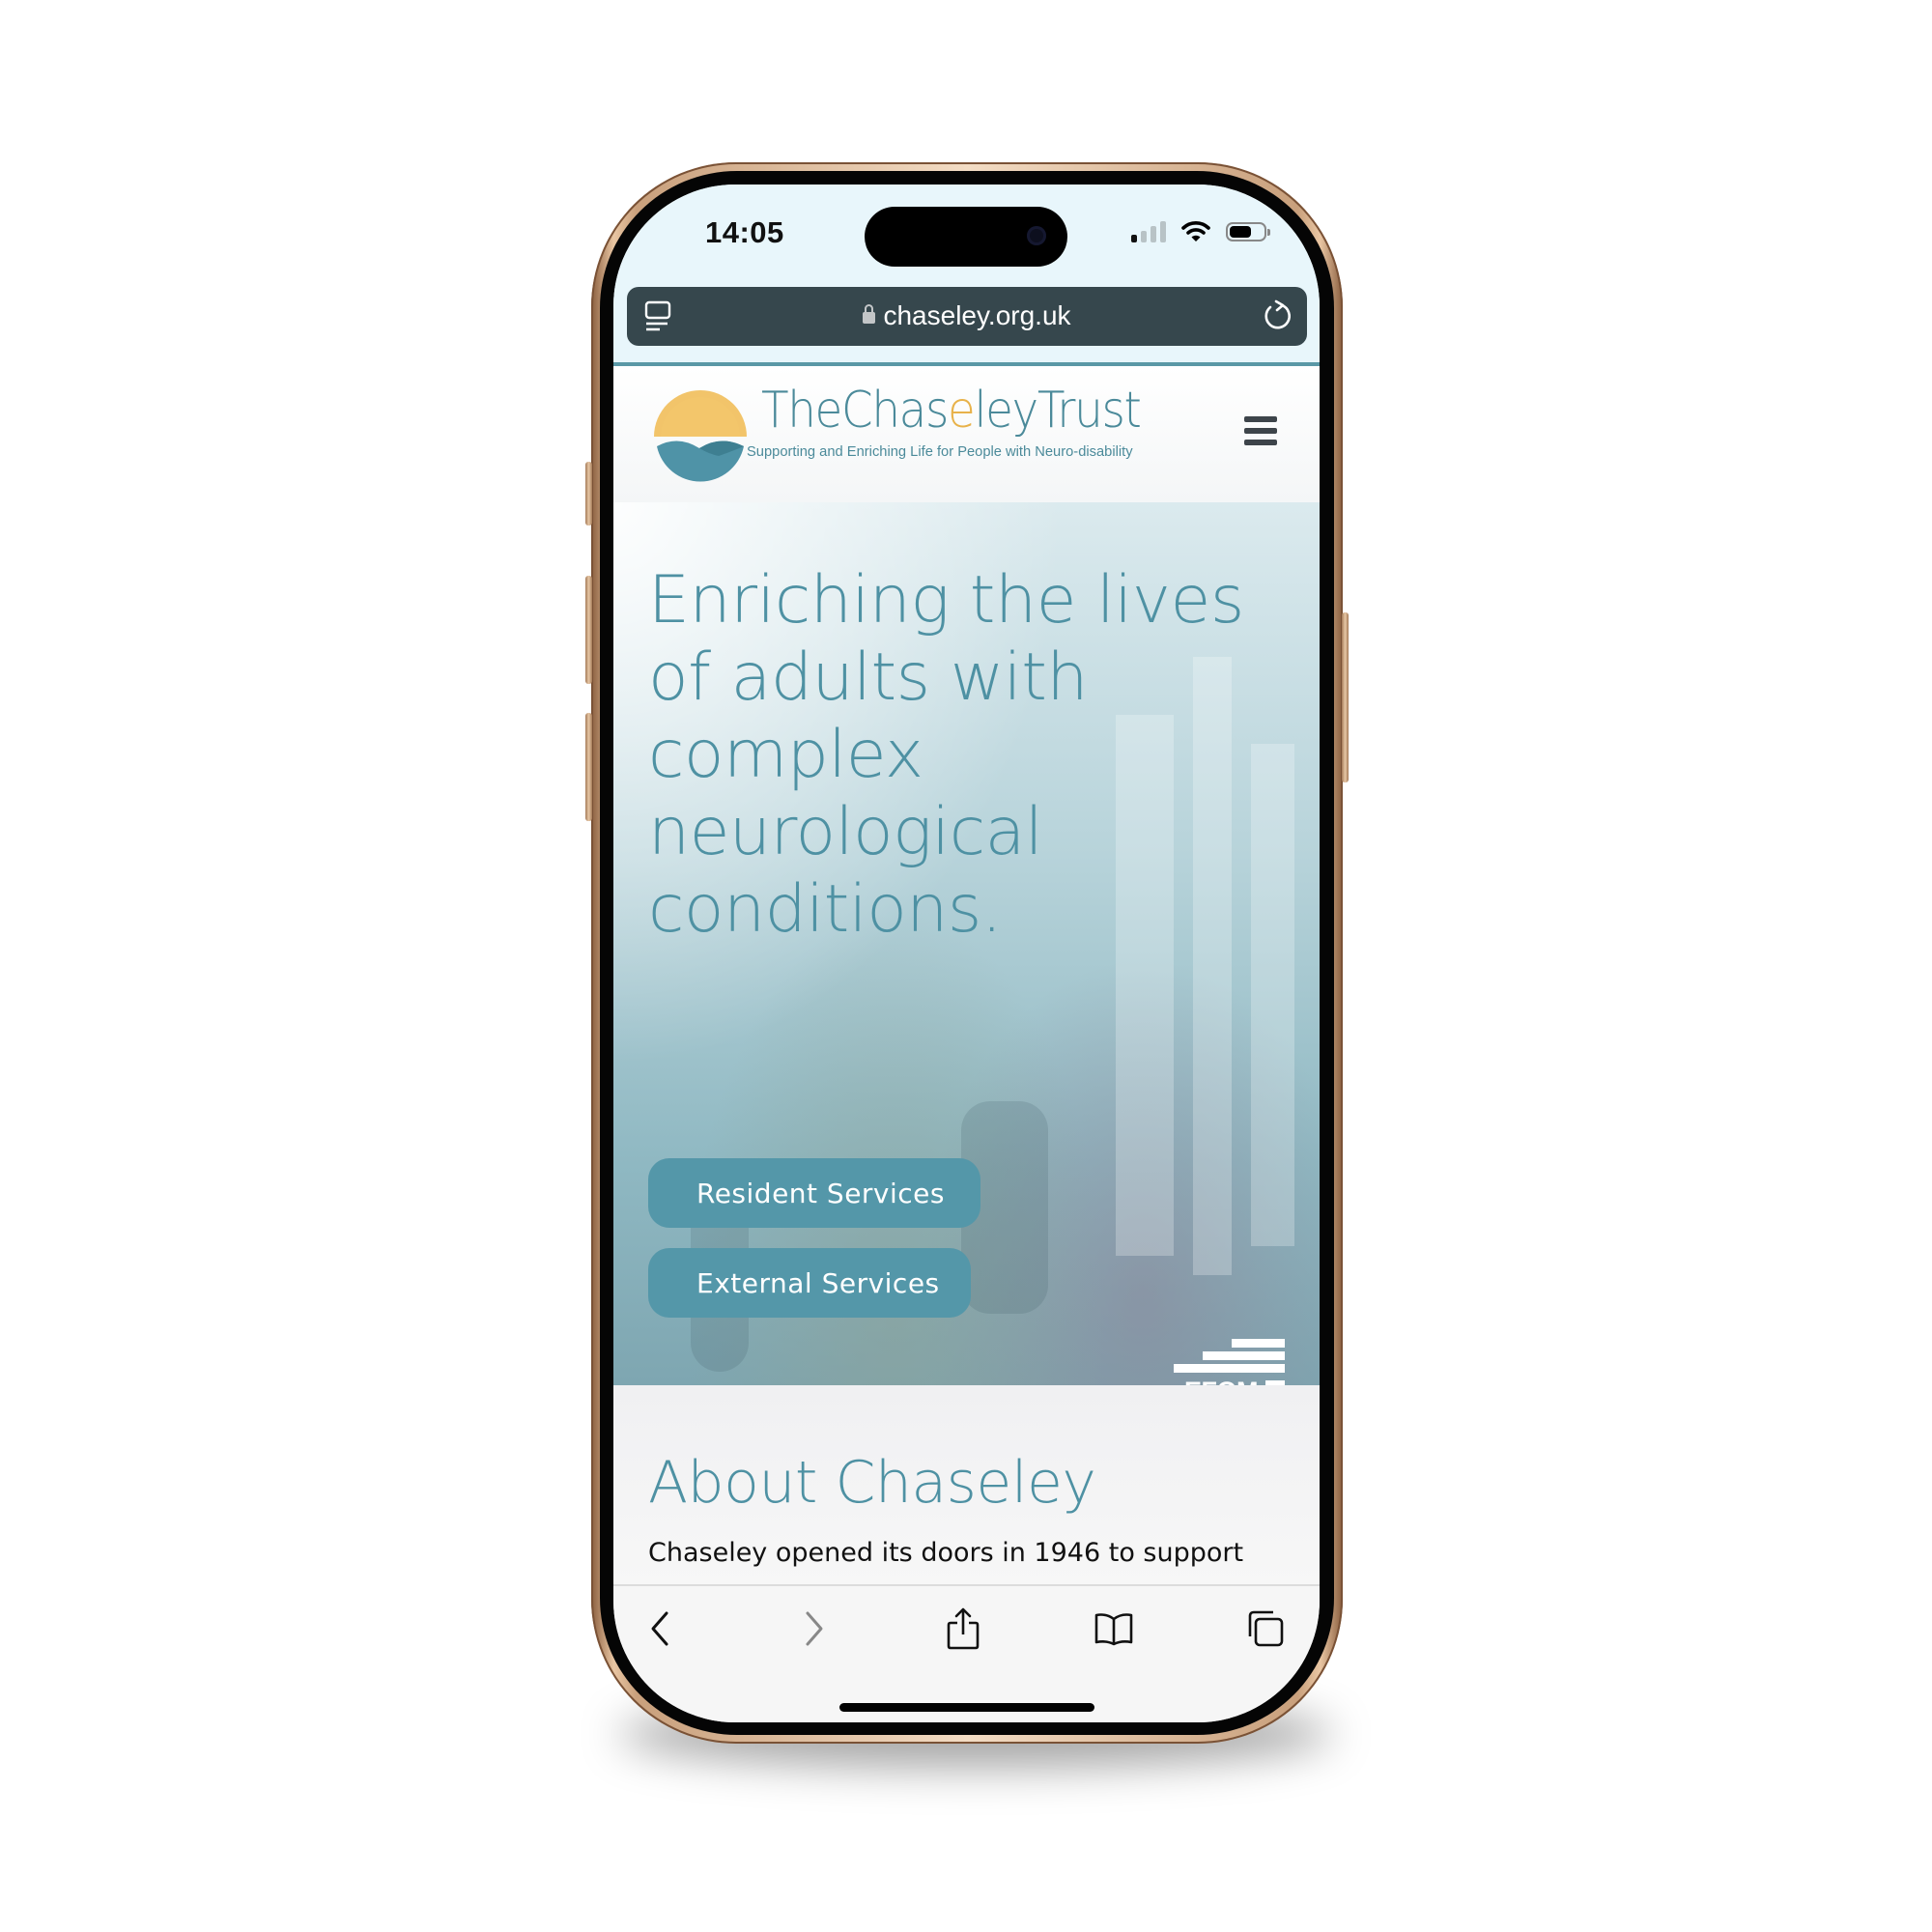 The width and height of the screenshot is (1932, 1932). What do you see at coordinates (869, 314) in the screenshot?
I see `lock-icon` at bounding box center [869, 314].